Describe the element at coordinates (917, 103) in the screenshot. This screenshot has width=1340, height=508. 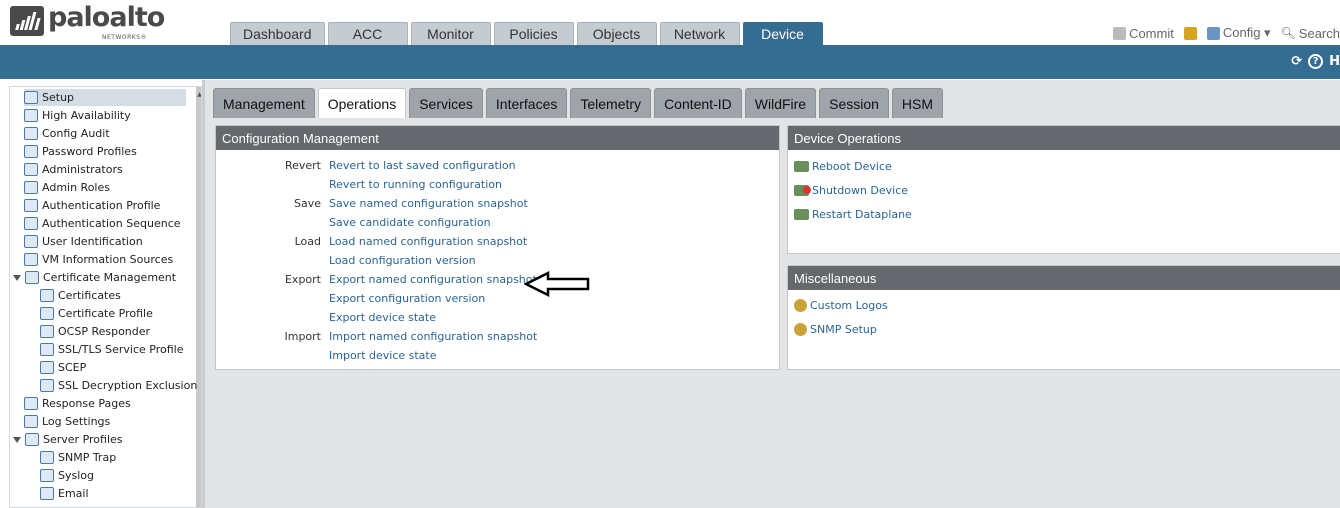
I see `tab-hsm: HSM` at that location.